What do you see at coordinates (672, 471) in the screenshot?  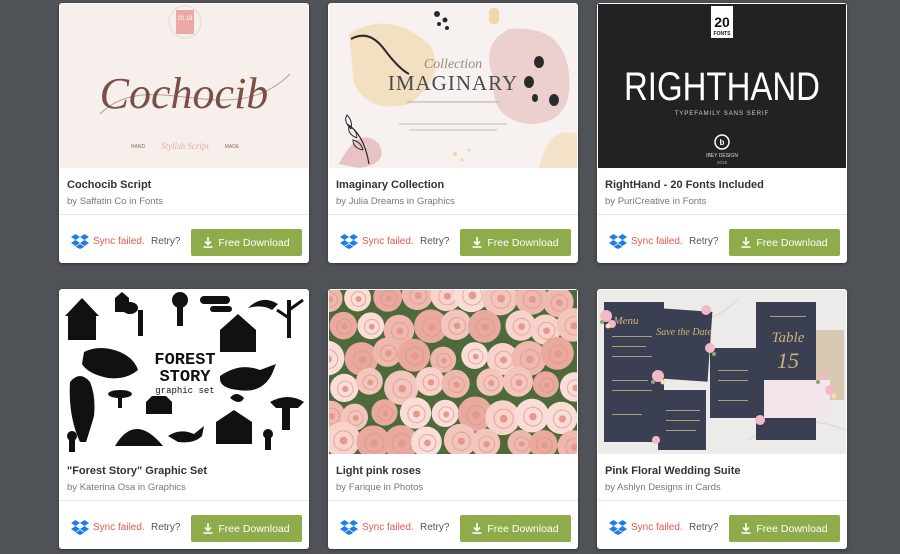 I see `card-title: Pink Floral Wedding Suite` at bounding box center [672, 471].